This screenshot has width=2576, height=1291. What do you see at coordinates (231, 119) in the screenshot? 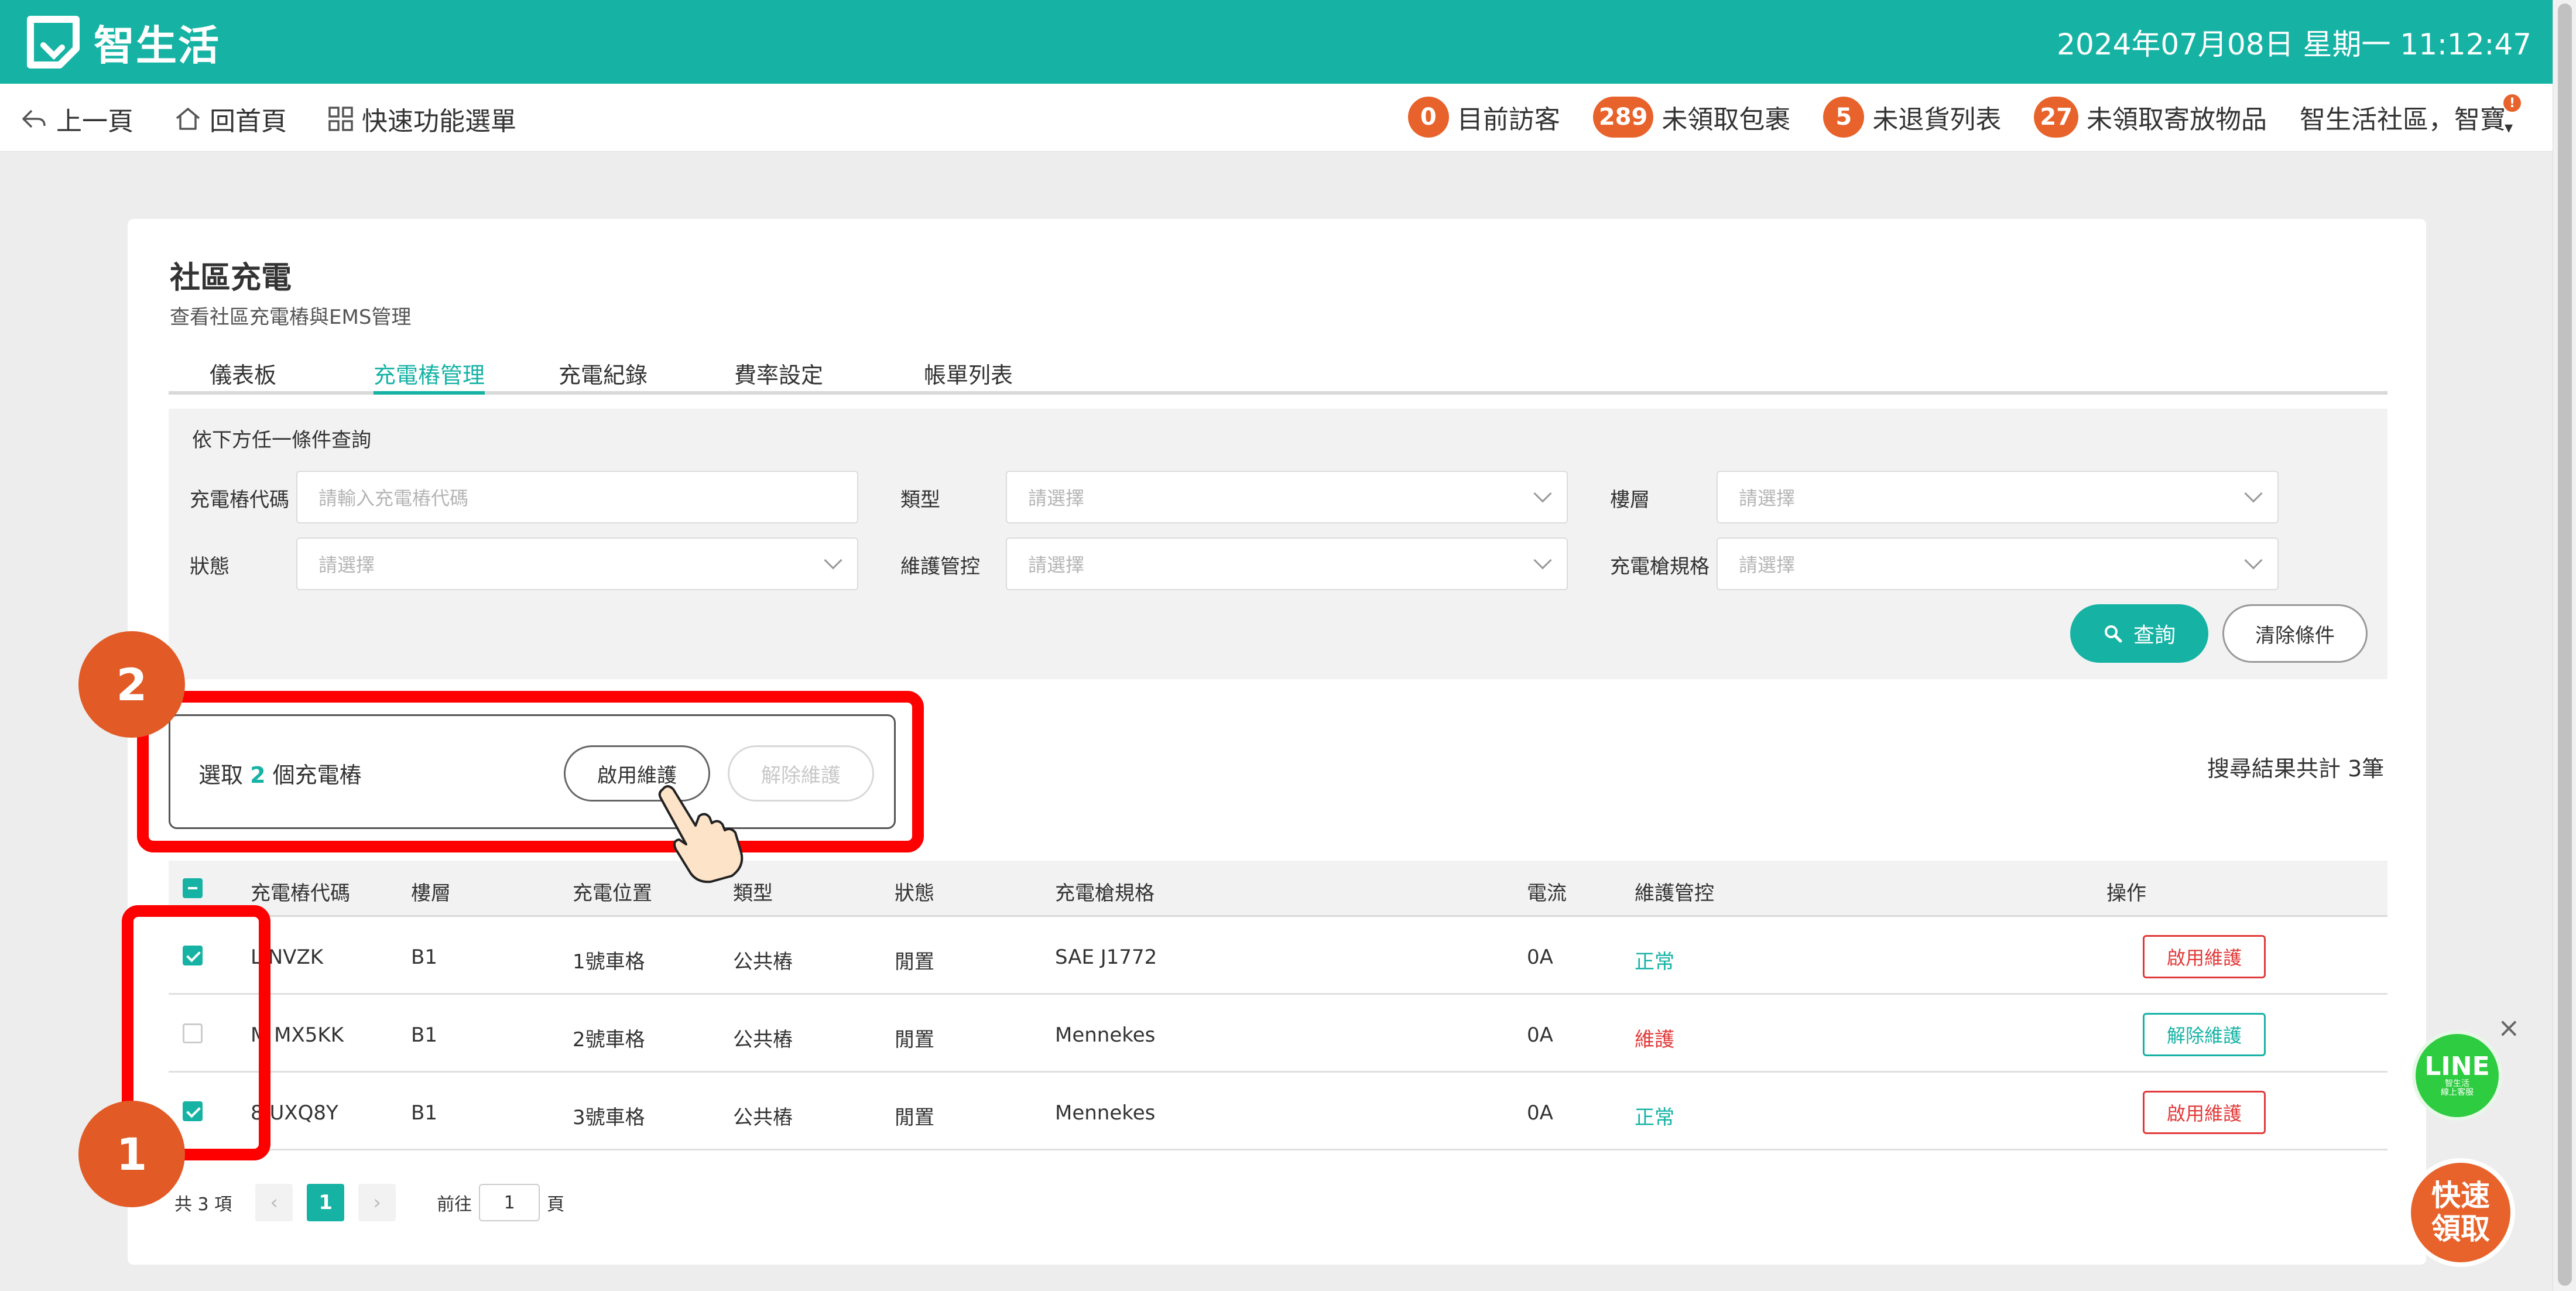
I see `home-button: 回首頁` at bounding box center [231, 119].